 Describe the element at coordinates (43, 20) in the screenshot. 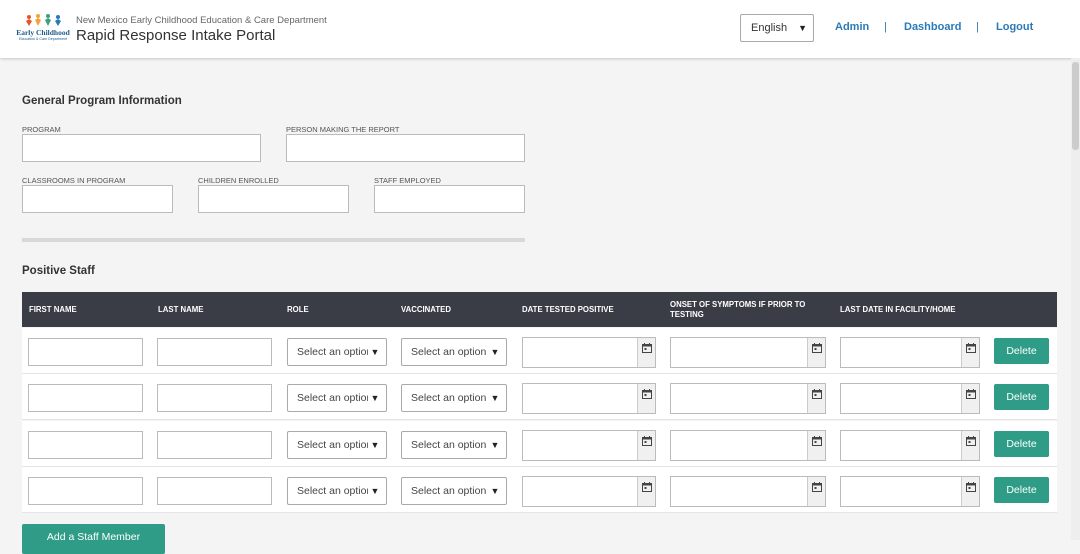

I see `children-figures-icon` at that location.